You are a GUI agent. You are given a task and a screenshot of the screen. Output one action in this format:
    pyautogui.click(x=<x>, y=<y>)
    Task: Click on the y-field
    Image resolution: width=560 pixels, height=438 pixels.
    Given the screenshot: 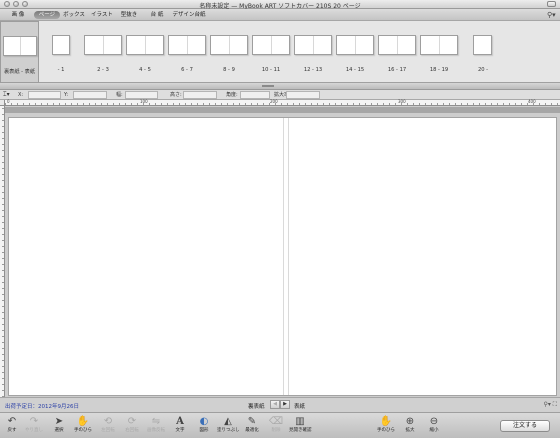 What is the action you would take?
    pyautogui.click(x=90, y=95)
    